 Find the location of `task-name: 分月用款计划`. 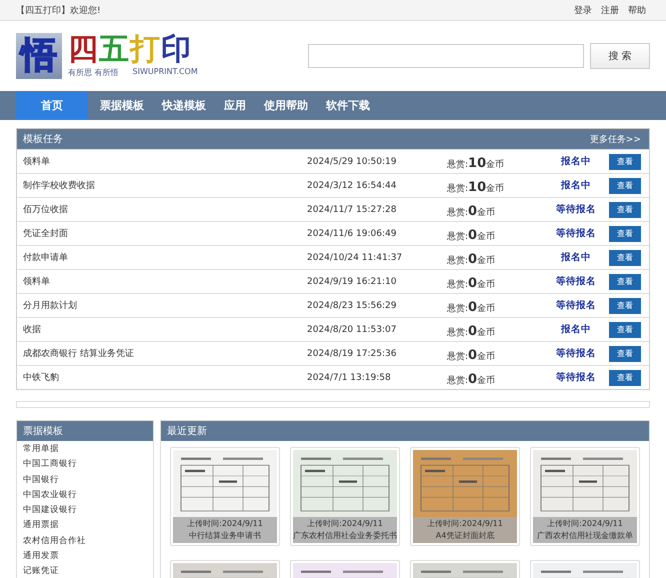

task-name: 分月用款计划 is located at coordinates (50, 306).